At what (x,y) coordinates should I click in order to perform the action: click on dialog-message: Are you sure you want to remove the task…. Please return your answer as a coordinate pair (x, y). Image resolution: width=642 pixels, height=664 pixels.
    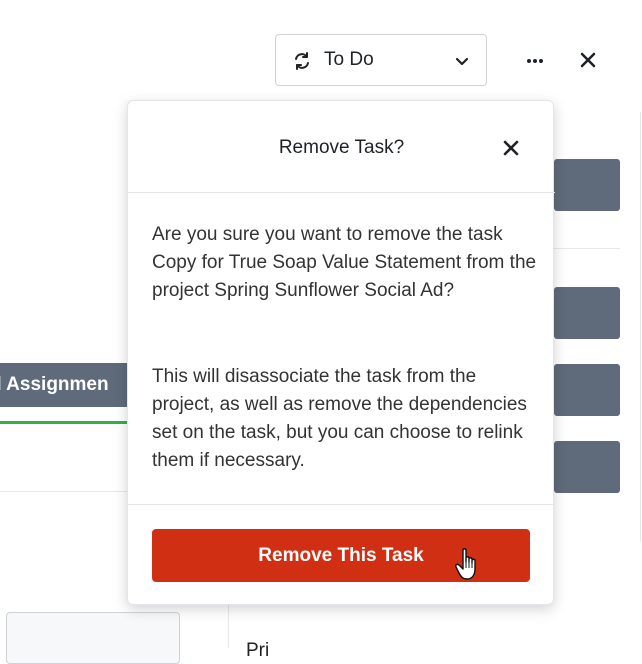
    Looking at the image, I should click on (344, 262).